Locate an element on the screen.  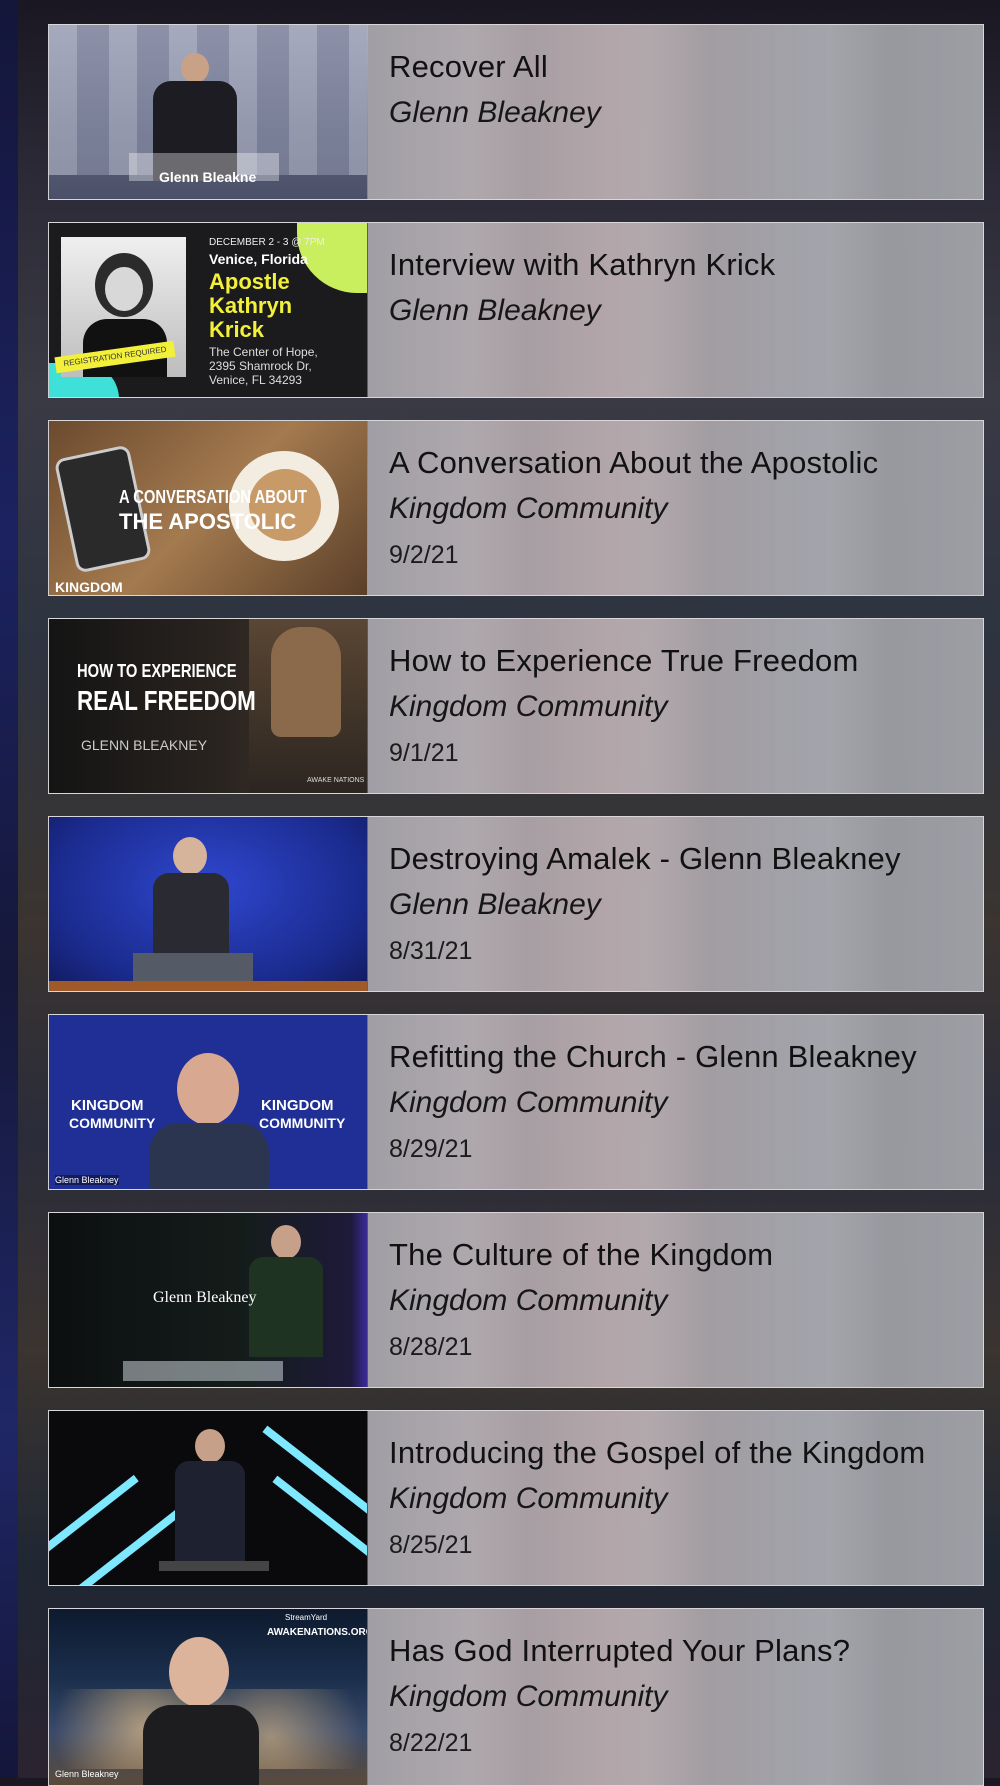
video-title: Recover All is located at coordinates (468, 66).